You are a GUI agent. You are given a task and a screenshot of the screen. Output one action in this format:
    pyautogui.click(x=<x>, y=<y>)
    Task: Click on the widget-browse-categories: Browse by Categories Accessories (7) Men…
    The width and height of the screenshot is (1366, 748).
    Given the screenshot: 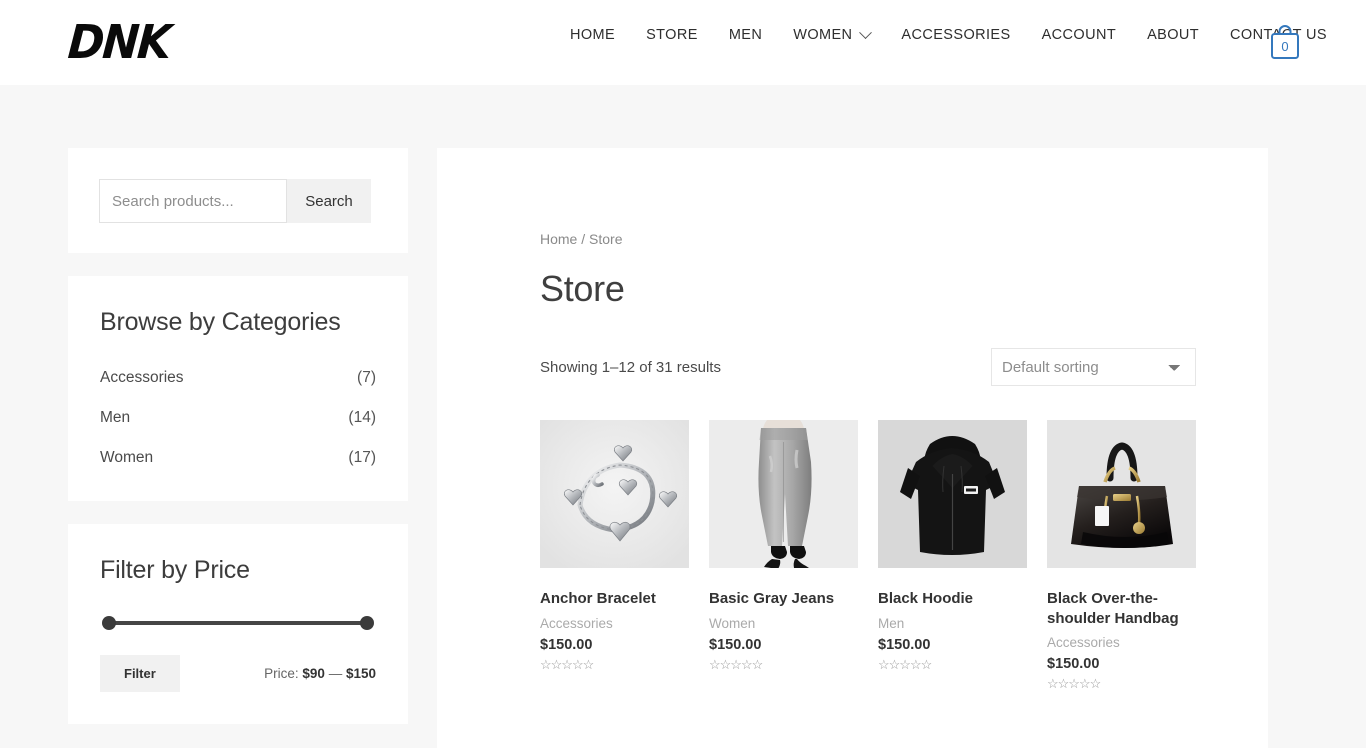 What is the action you would take?
    pyautogui.click(x=238, y=388)
    